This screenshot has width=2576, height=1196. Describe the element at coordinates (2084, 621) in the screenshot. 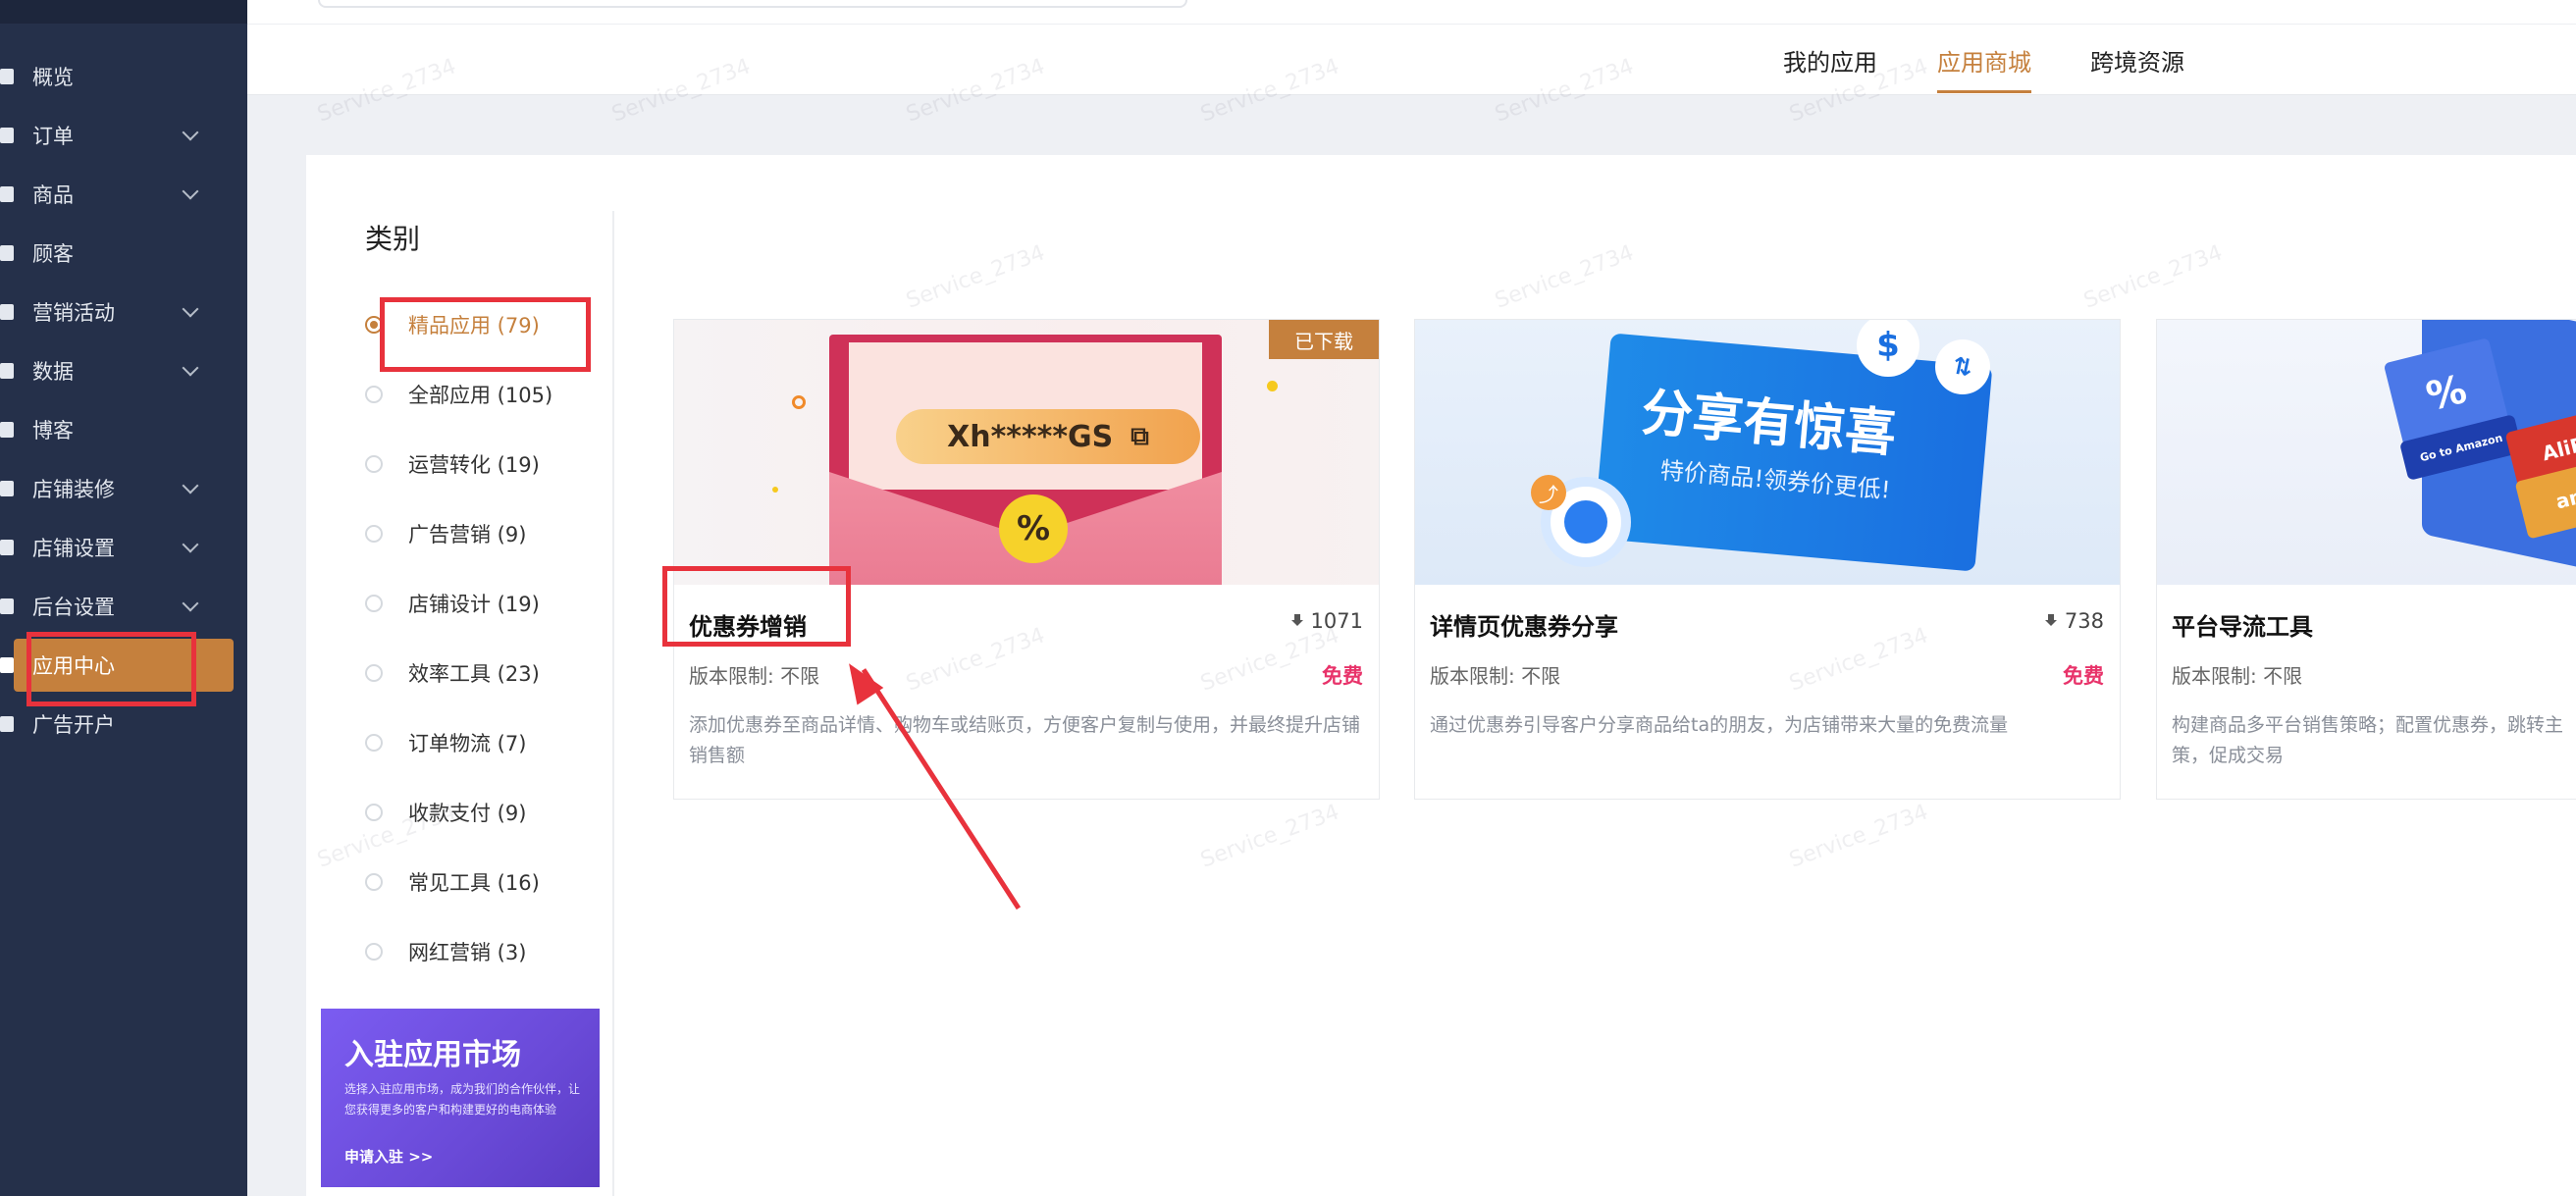

I see `download-number: 738` at that location.